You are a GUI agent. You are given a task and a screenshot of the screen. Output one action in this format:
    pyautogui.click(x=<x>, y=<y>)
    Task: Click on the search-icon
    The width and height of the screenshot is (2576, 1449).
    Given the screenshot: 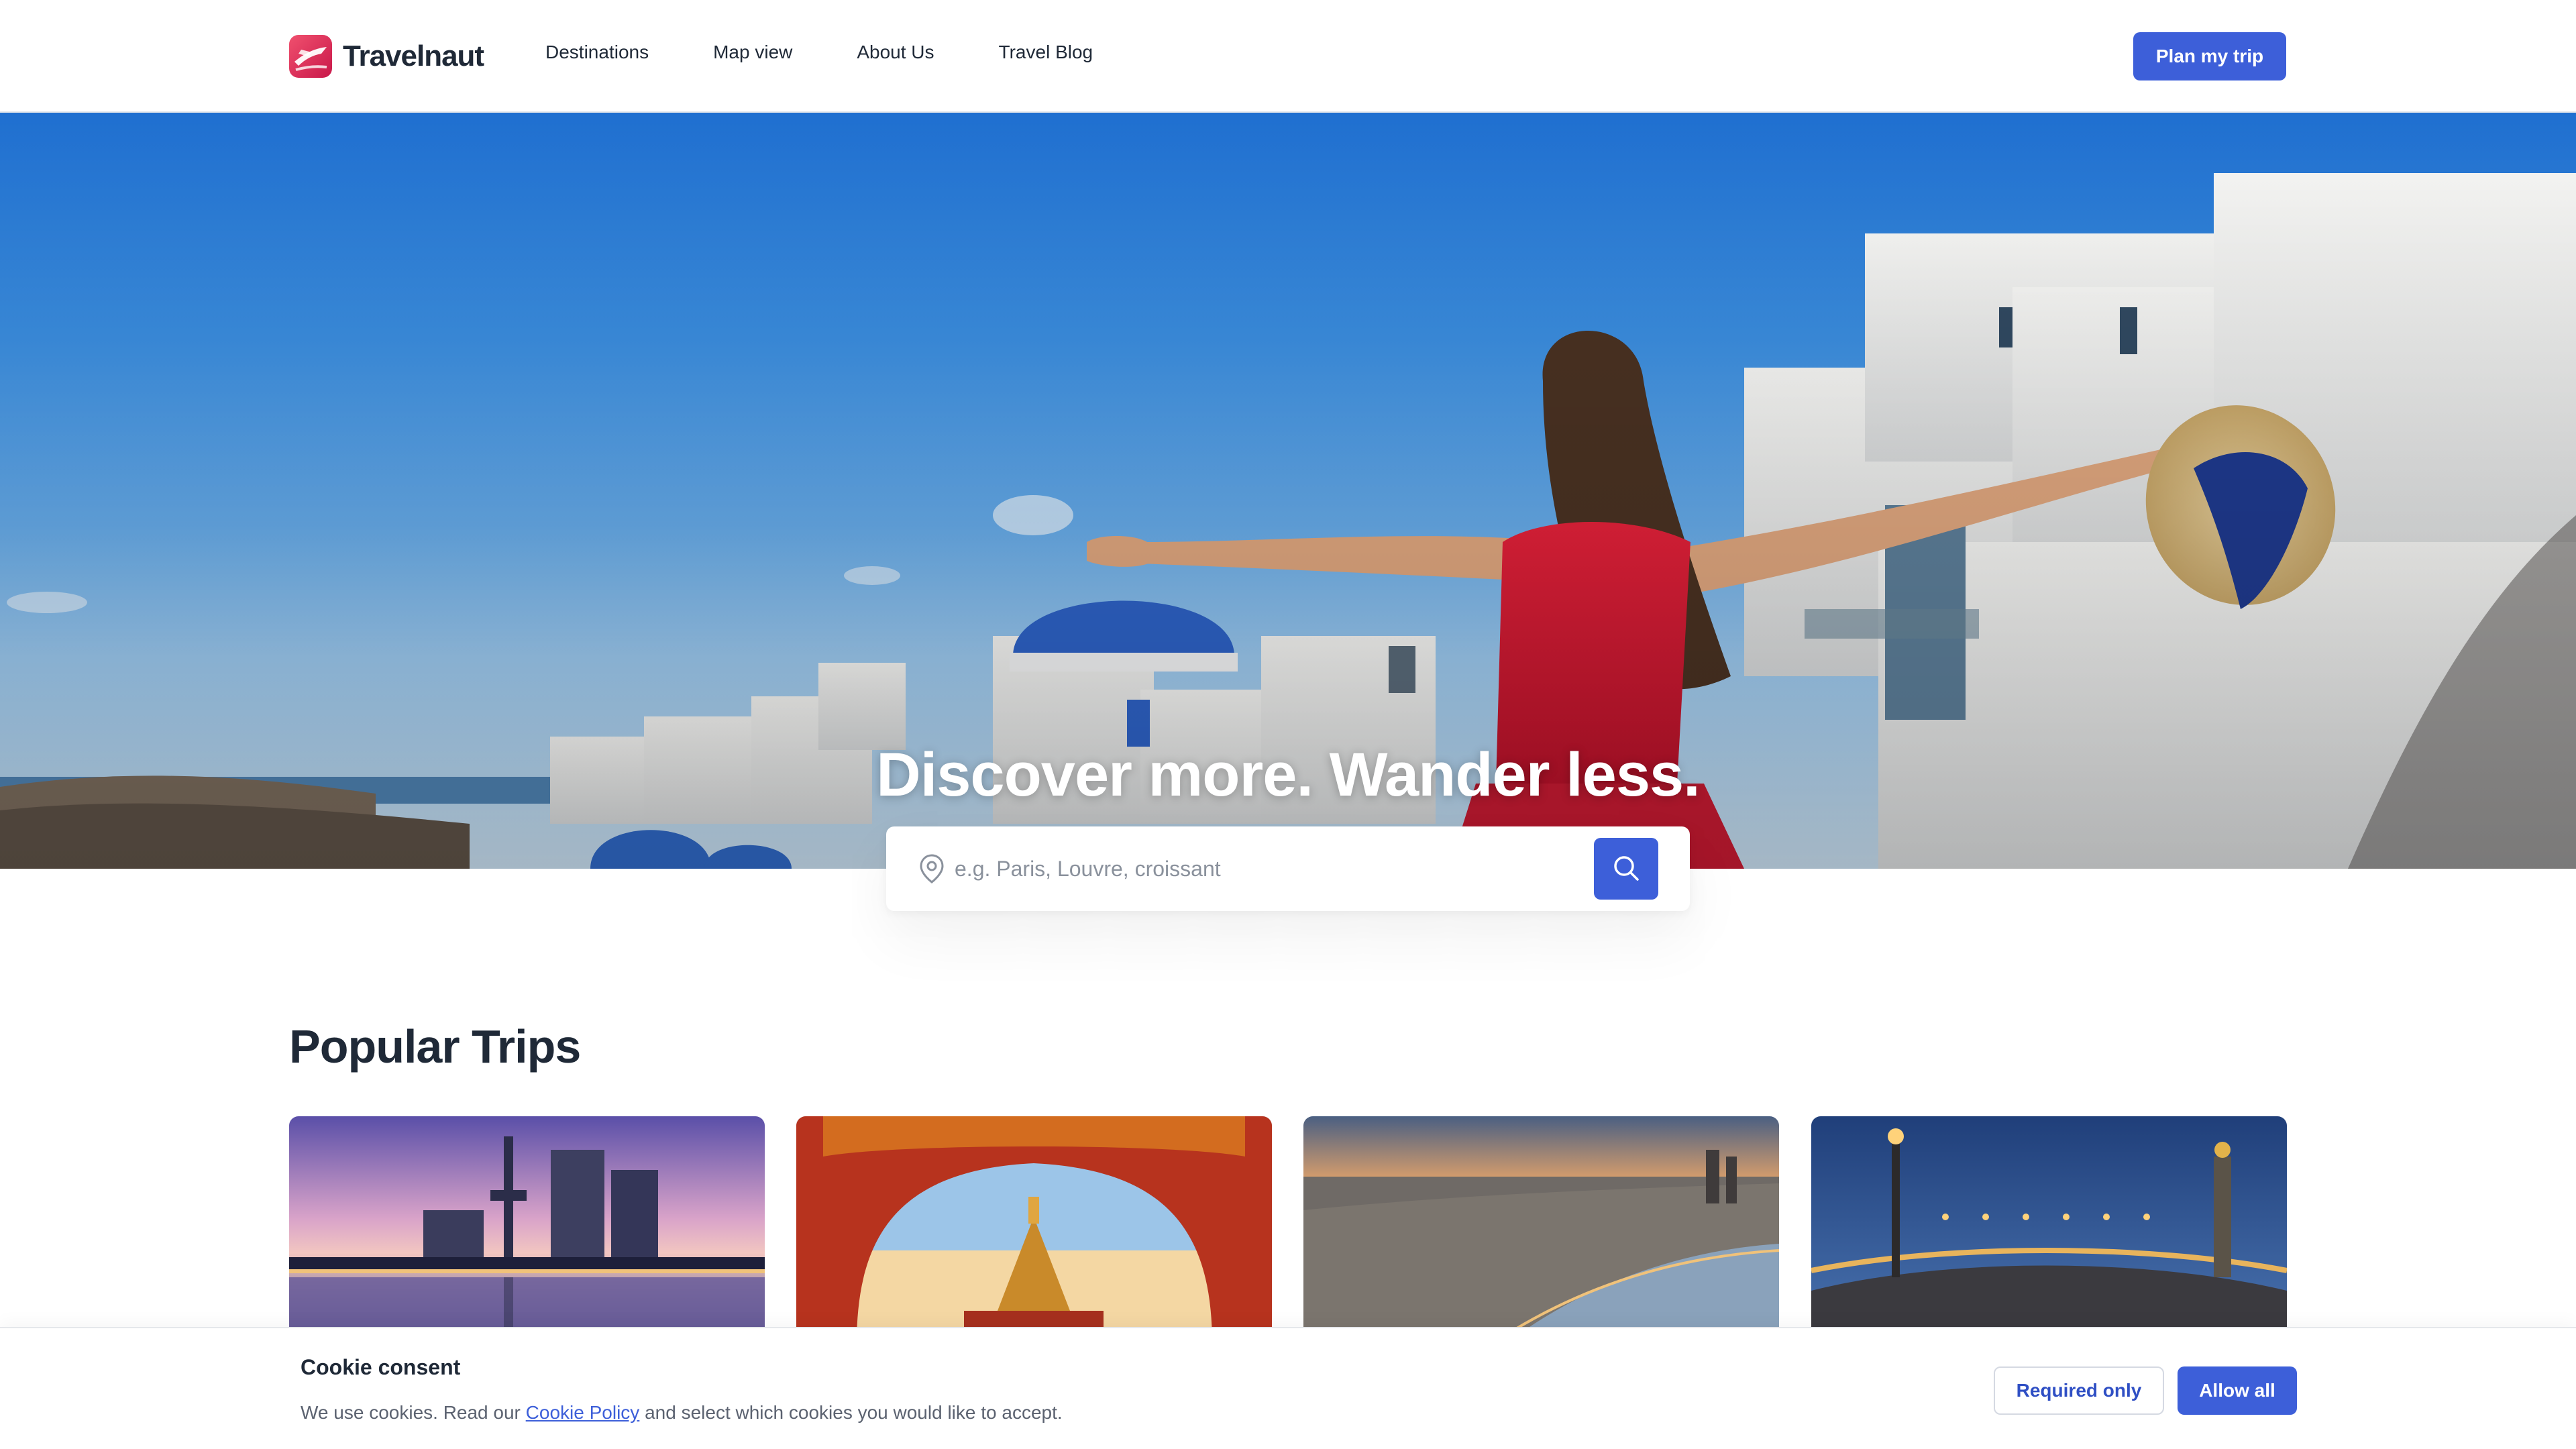 What is the action you would take?
    pyautogui.click(x=1626, y=869)
    